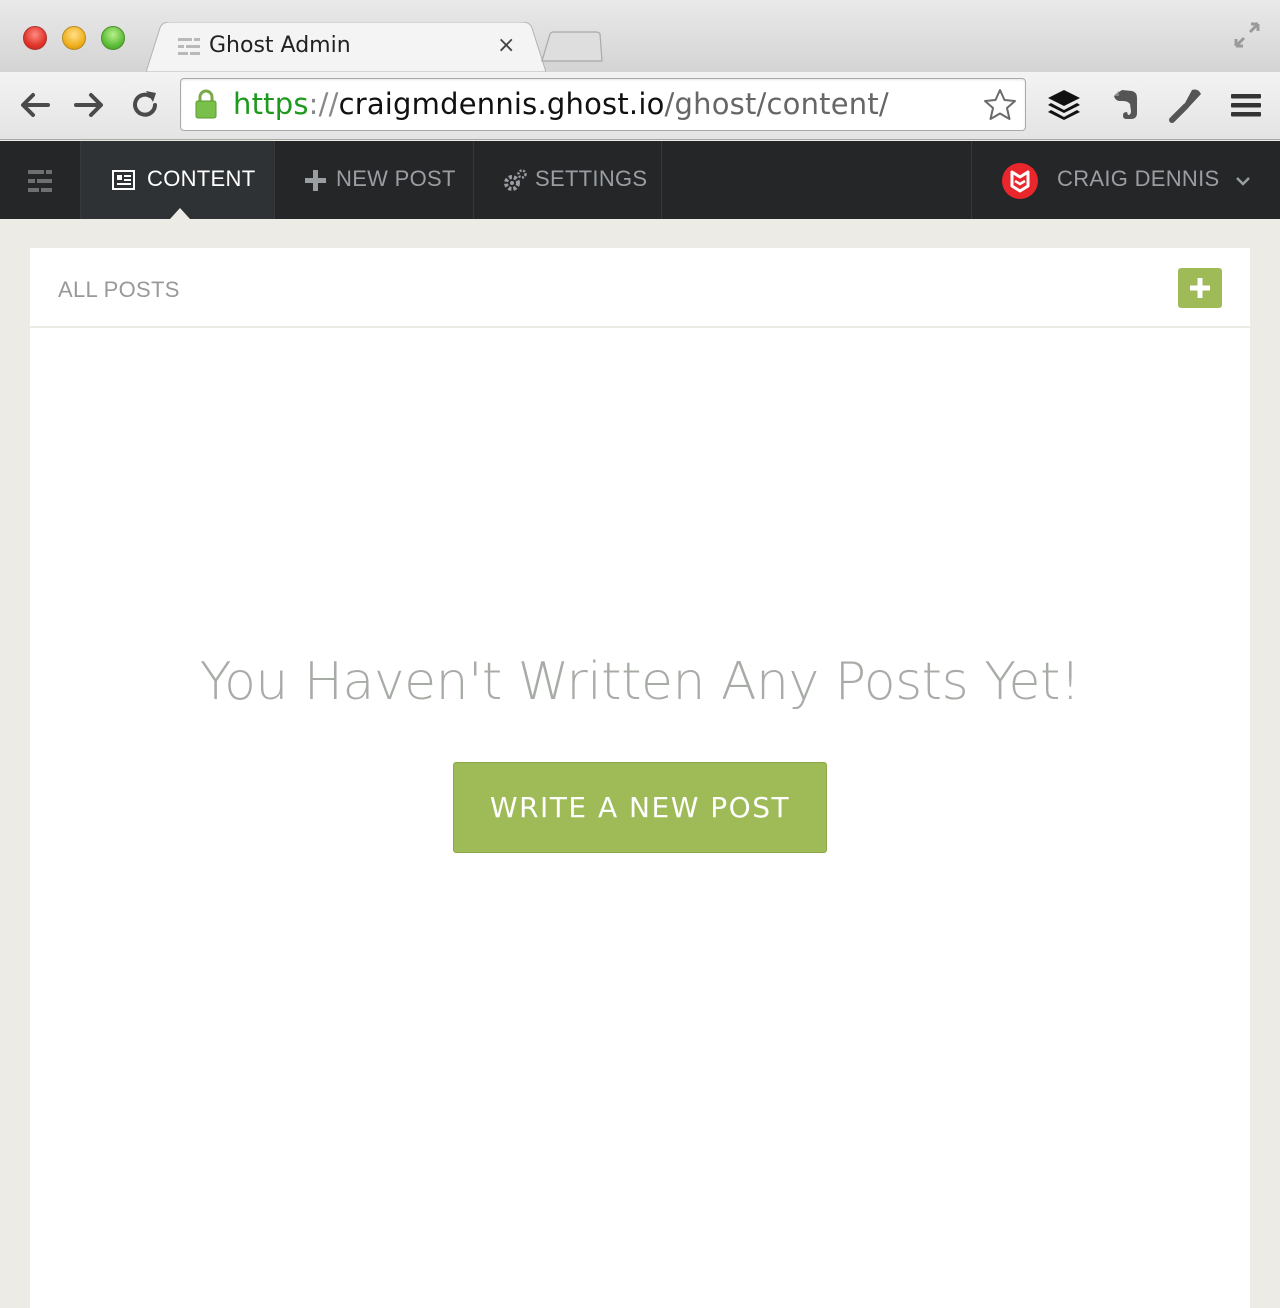  What do you see at coordinates (35, 105) in the screenshot?
I see `back-arrow-icon` at bounding box center [35, 105].